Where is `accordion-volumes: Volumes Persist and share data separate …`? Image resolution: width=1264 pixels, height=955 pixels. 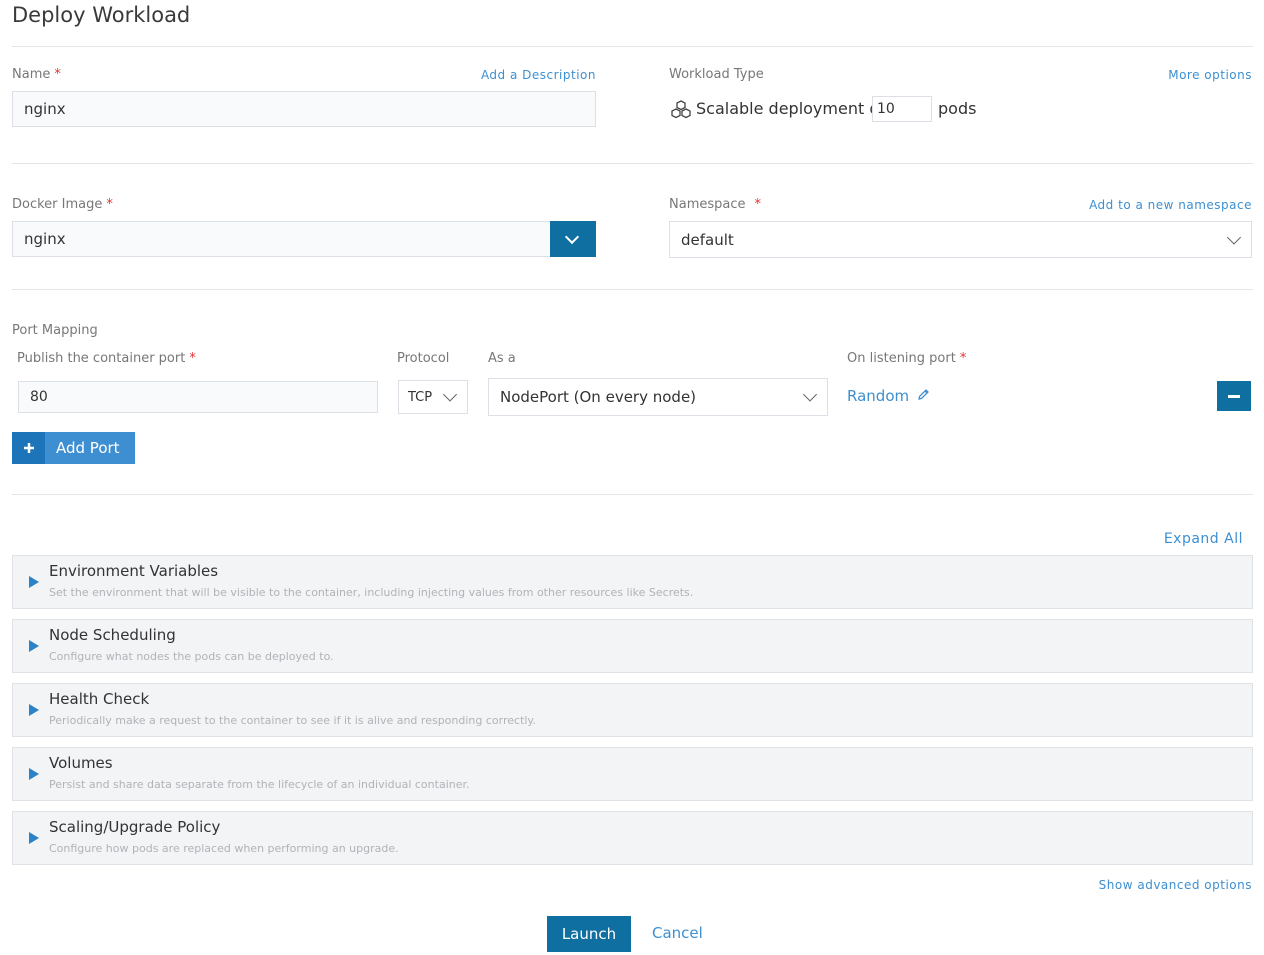
accordion-volumes: Volumes Persist and share data separate … is located at coordinates (632, 774).